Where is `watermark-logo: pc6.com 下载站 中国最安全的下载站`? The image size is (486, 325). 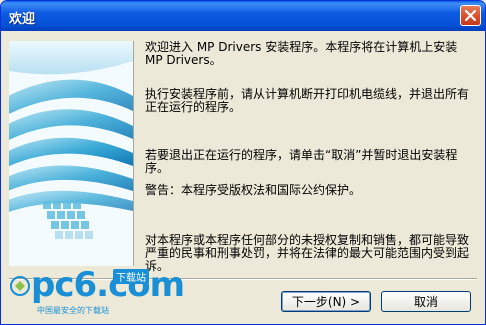 watermark-logo: pc6.com 下载站 中国最安全的下载站 is located at coordinates (97, 294).